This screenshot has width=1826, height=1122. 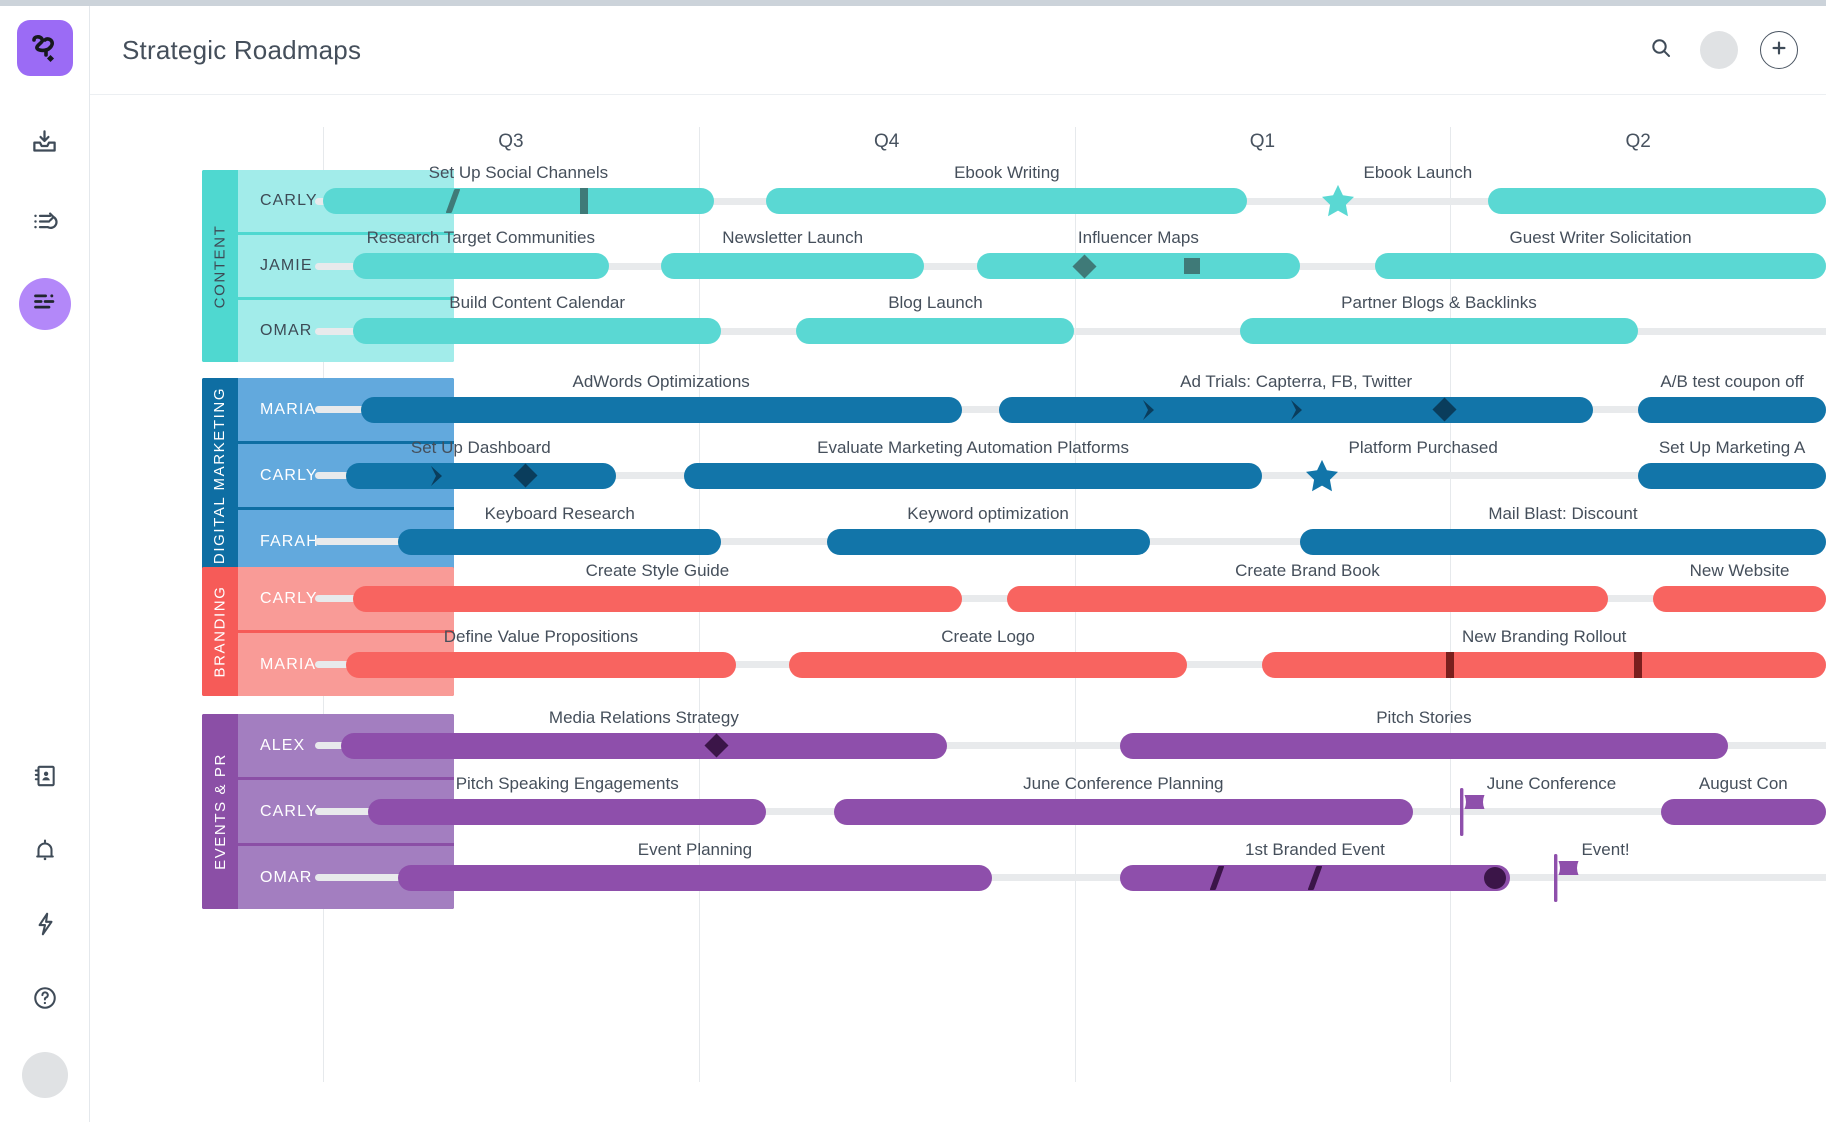 What do you see at coordinates (220, 475) in the screenshot?
I see `swimlane-group-label: DIGITAL MARKETING` at bounding box center [220, 475].